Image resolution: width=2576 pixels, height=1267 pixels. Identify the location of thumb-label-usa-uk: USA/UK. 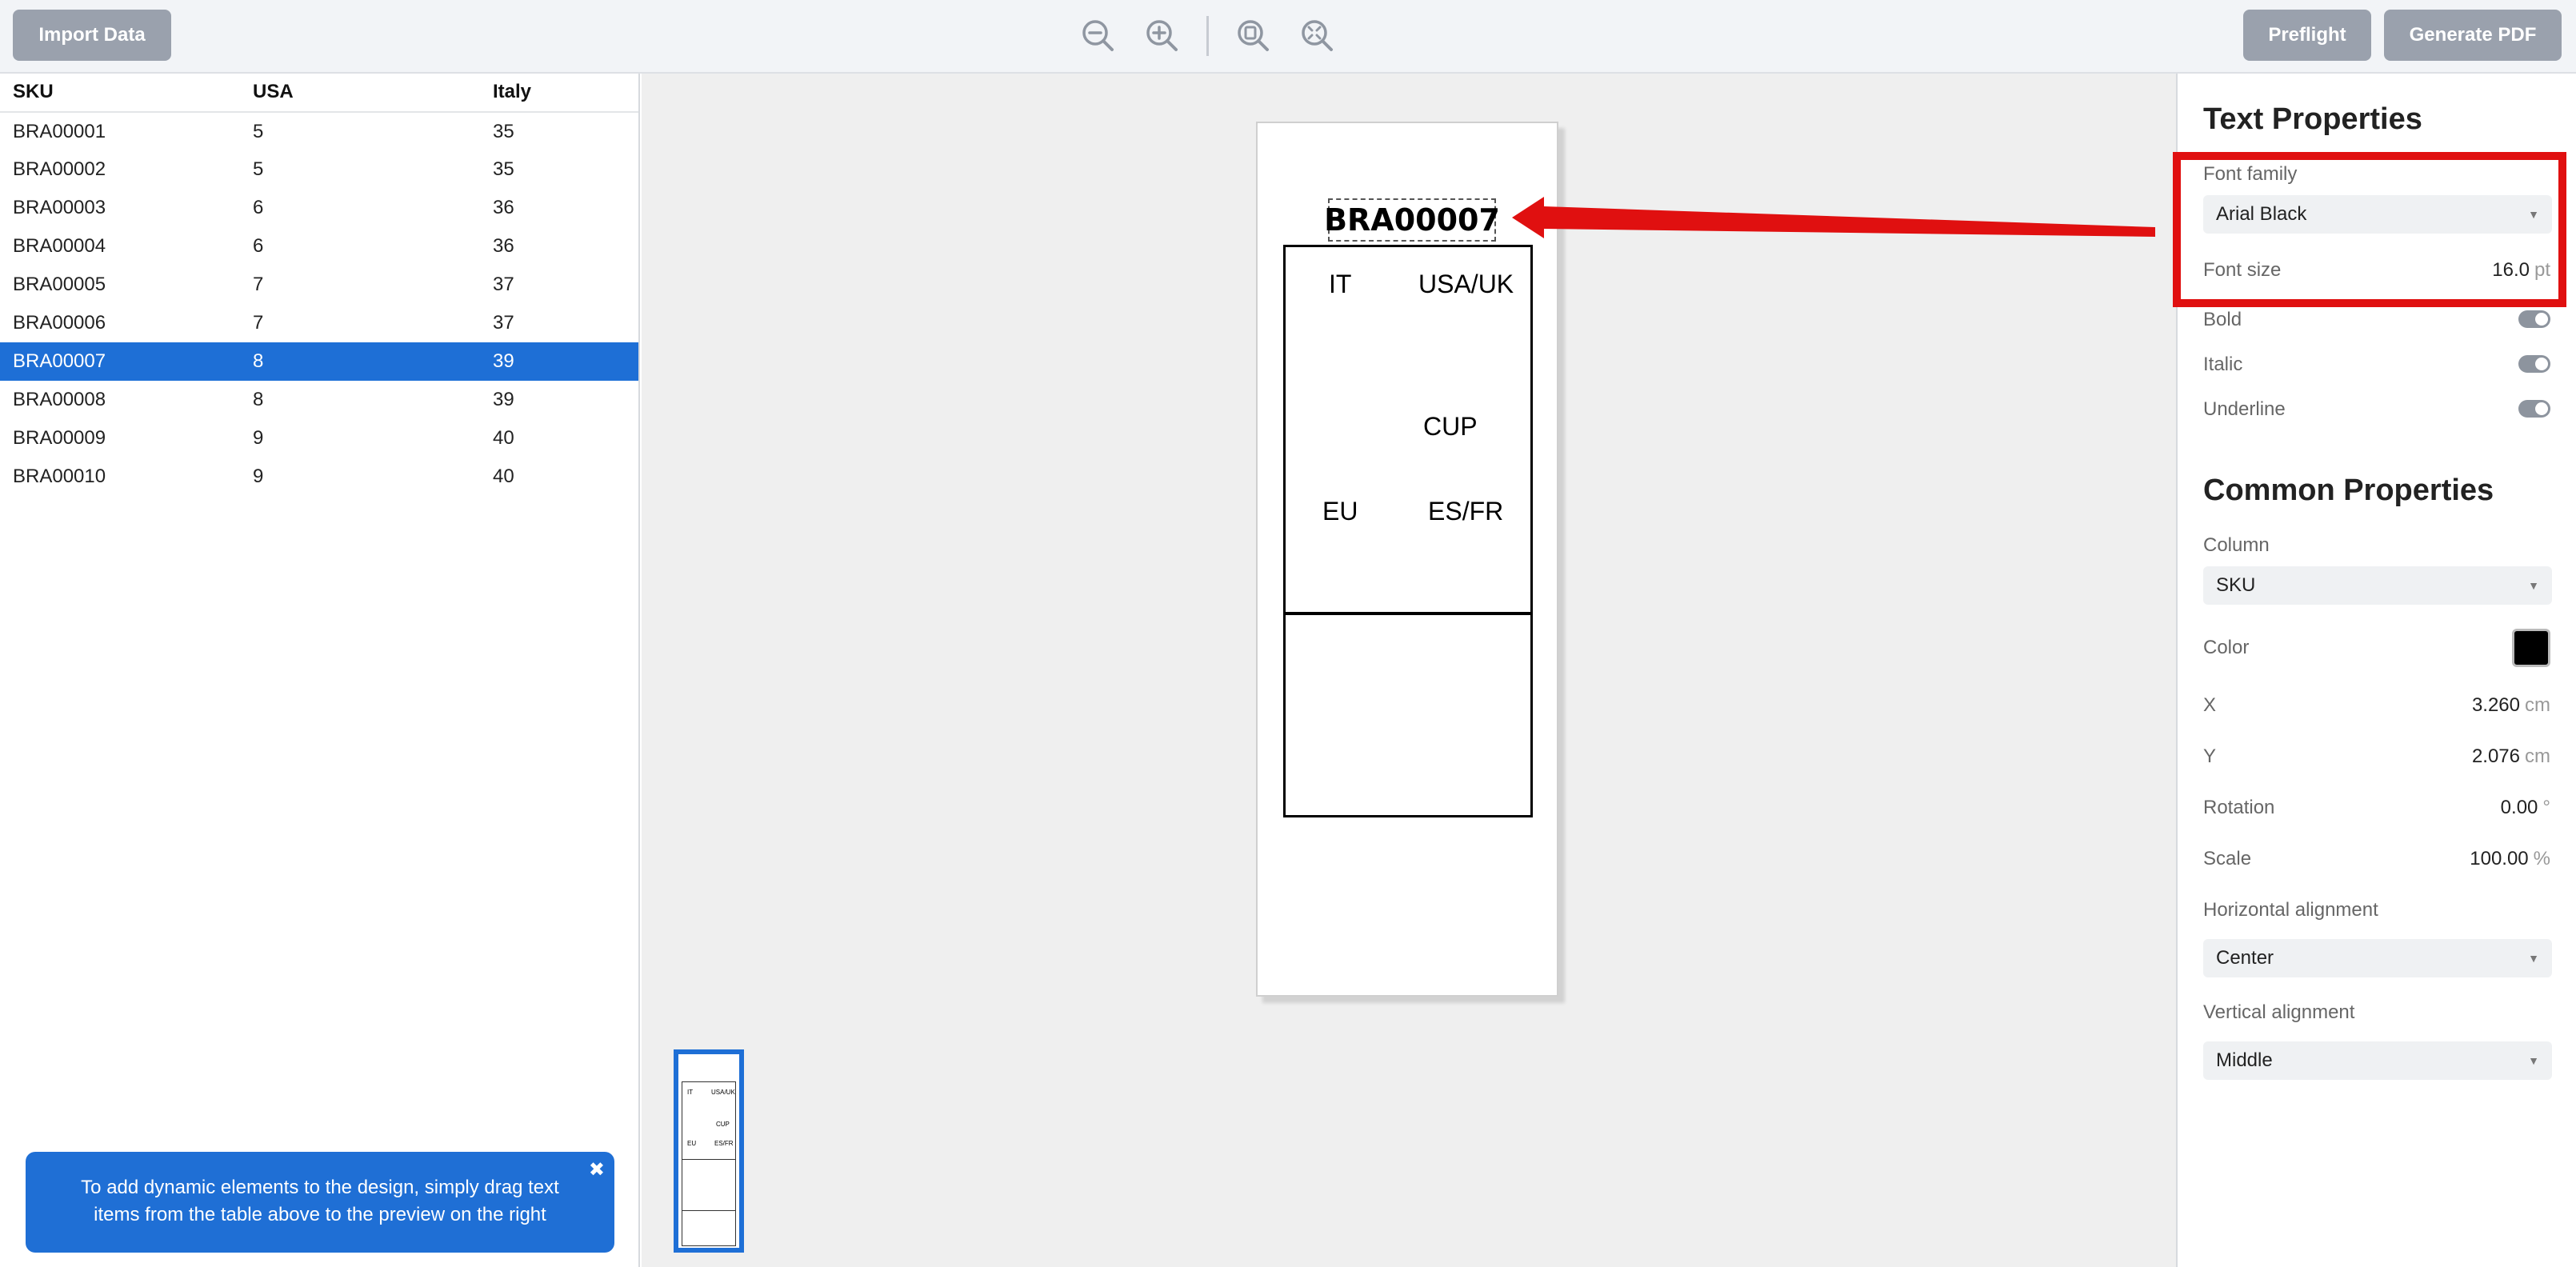
(723, 1092).